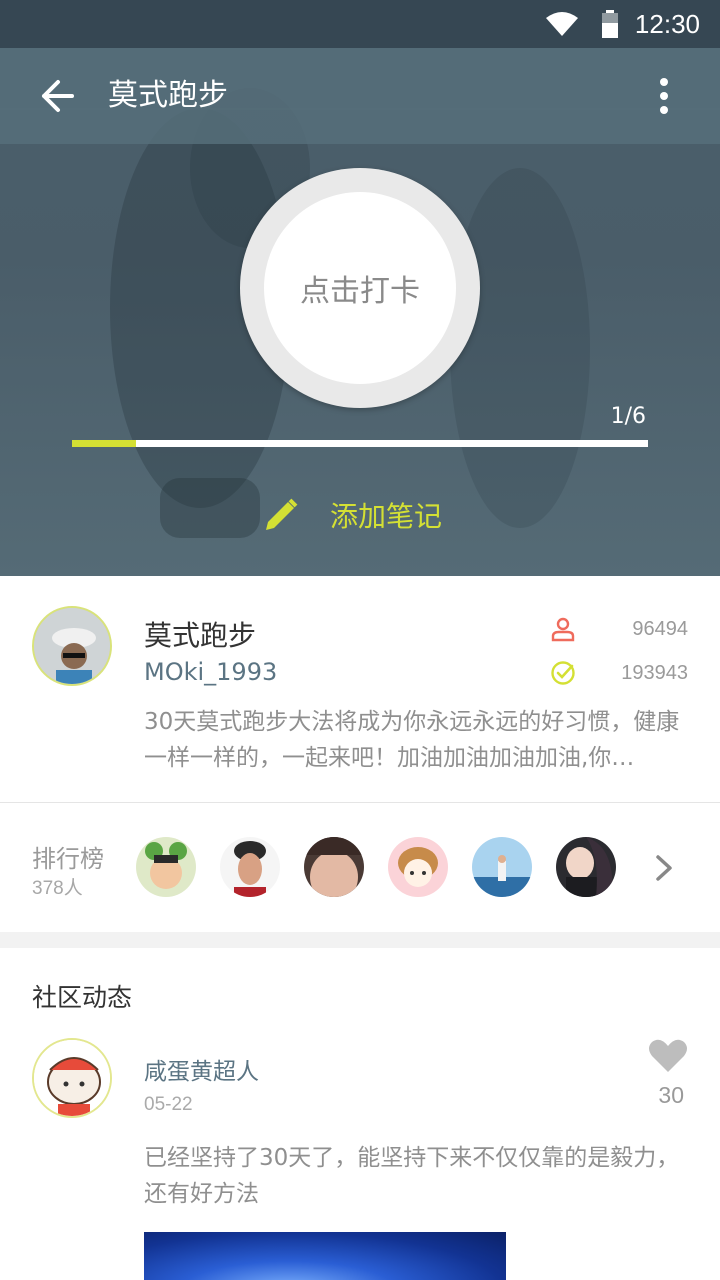 The image size is (720, 1280). I want to click on post-author-avatar, so click(72, 1078).